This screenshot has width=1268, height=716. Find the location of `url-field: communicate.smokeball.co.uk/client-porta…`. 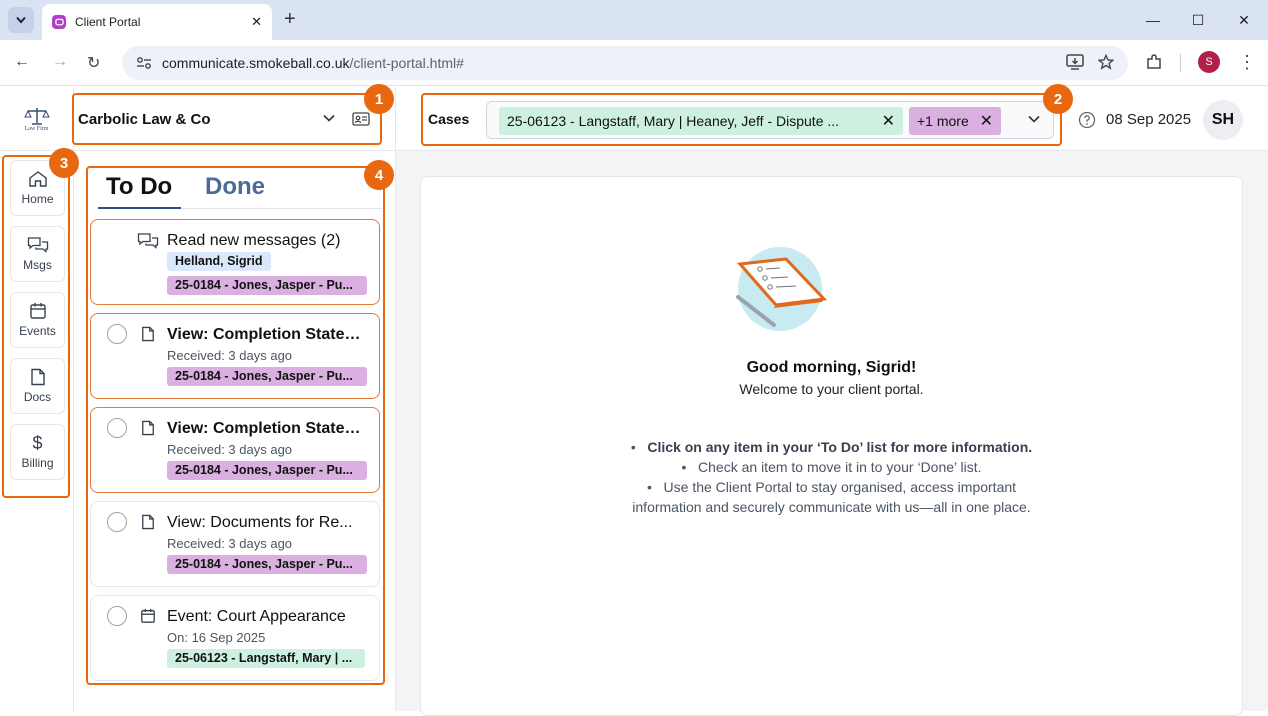

url-field: communicate.smokeball.co.uk/client-porta… is located at coordinates (625, 63).